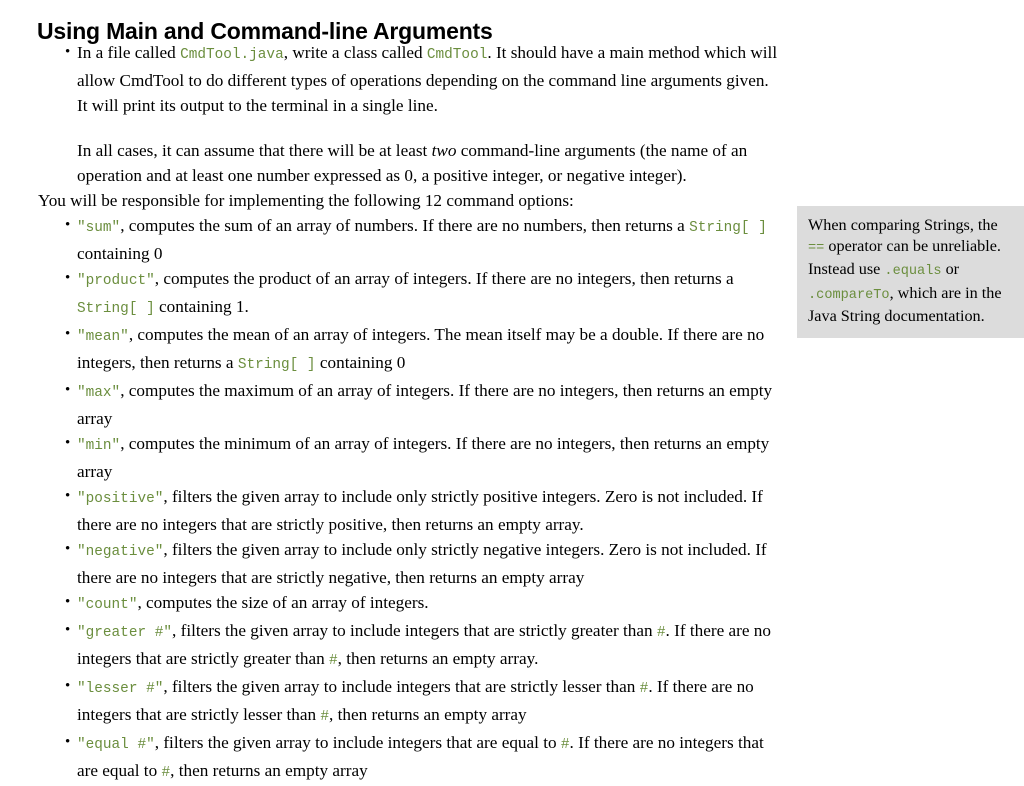  Describe the element at coordinates (124, 633) in the screenshot. I see `option-code: "greater #"` at that location.